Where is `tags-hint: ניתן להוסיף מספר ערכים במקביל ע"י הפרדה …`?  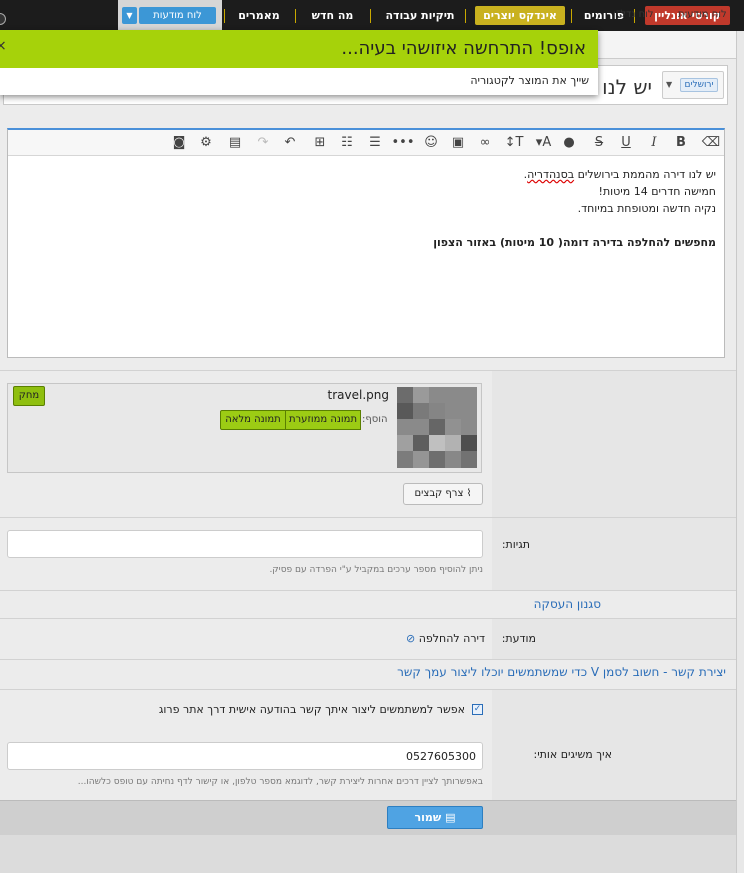
tags-hint: ניתן להוסיף מספר ערכים במקביל ע"י הפרדה … is located at coordinates (376, 570).